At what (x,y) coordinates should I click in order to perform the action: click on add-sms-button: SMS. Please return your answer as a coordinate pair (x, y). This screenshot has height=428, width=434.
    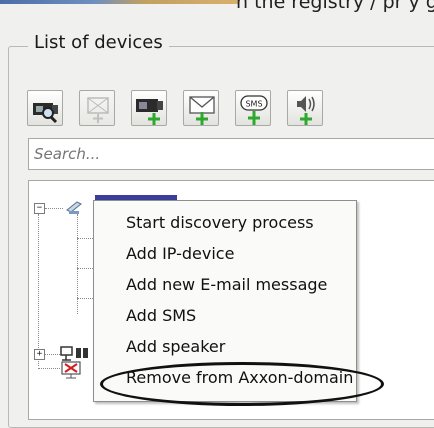
    Looking at the image, I should click on (253, 108).